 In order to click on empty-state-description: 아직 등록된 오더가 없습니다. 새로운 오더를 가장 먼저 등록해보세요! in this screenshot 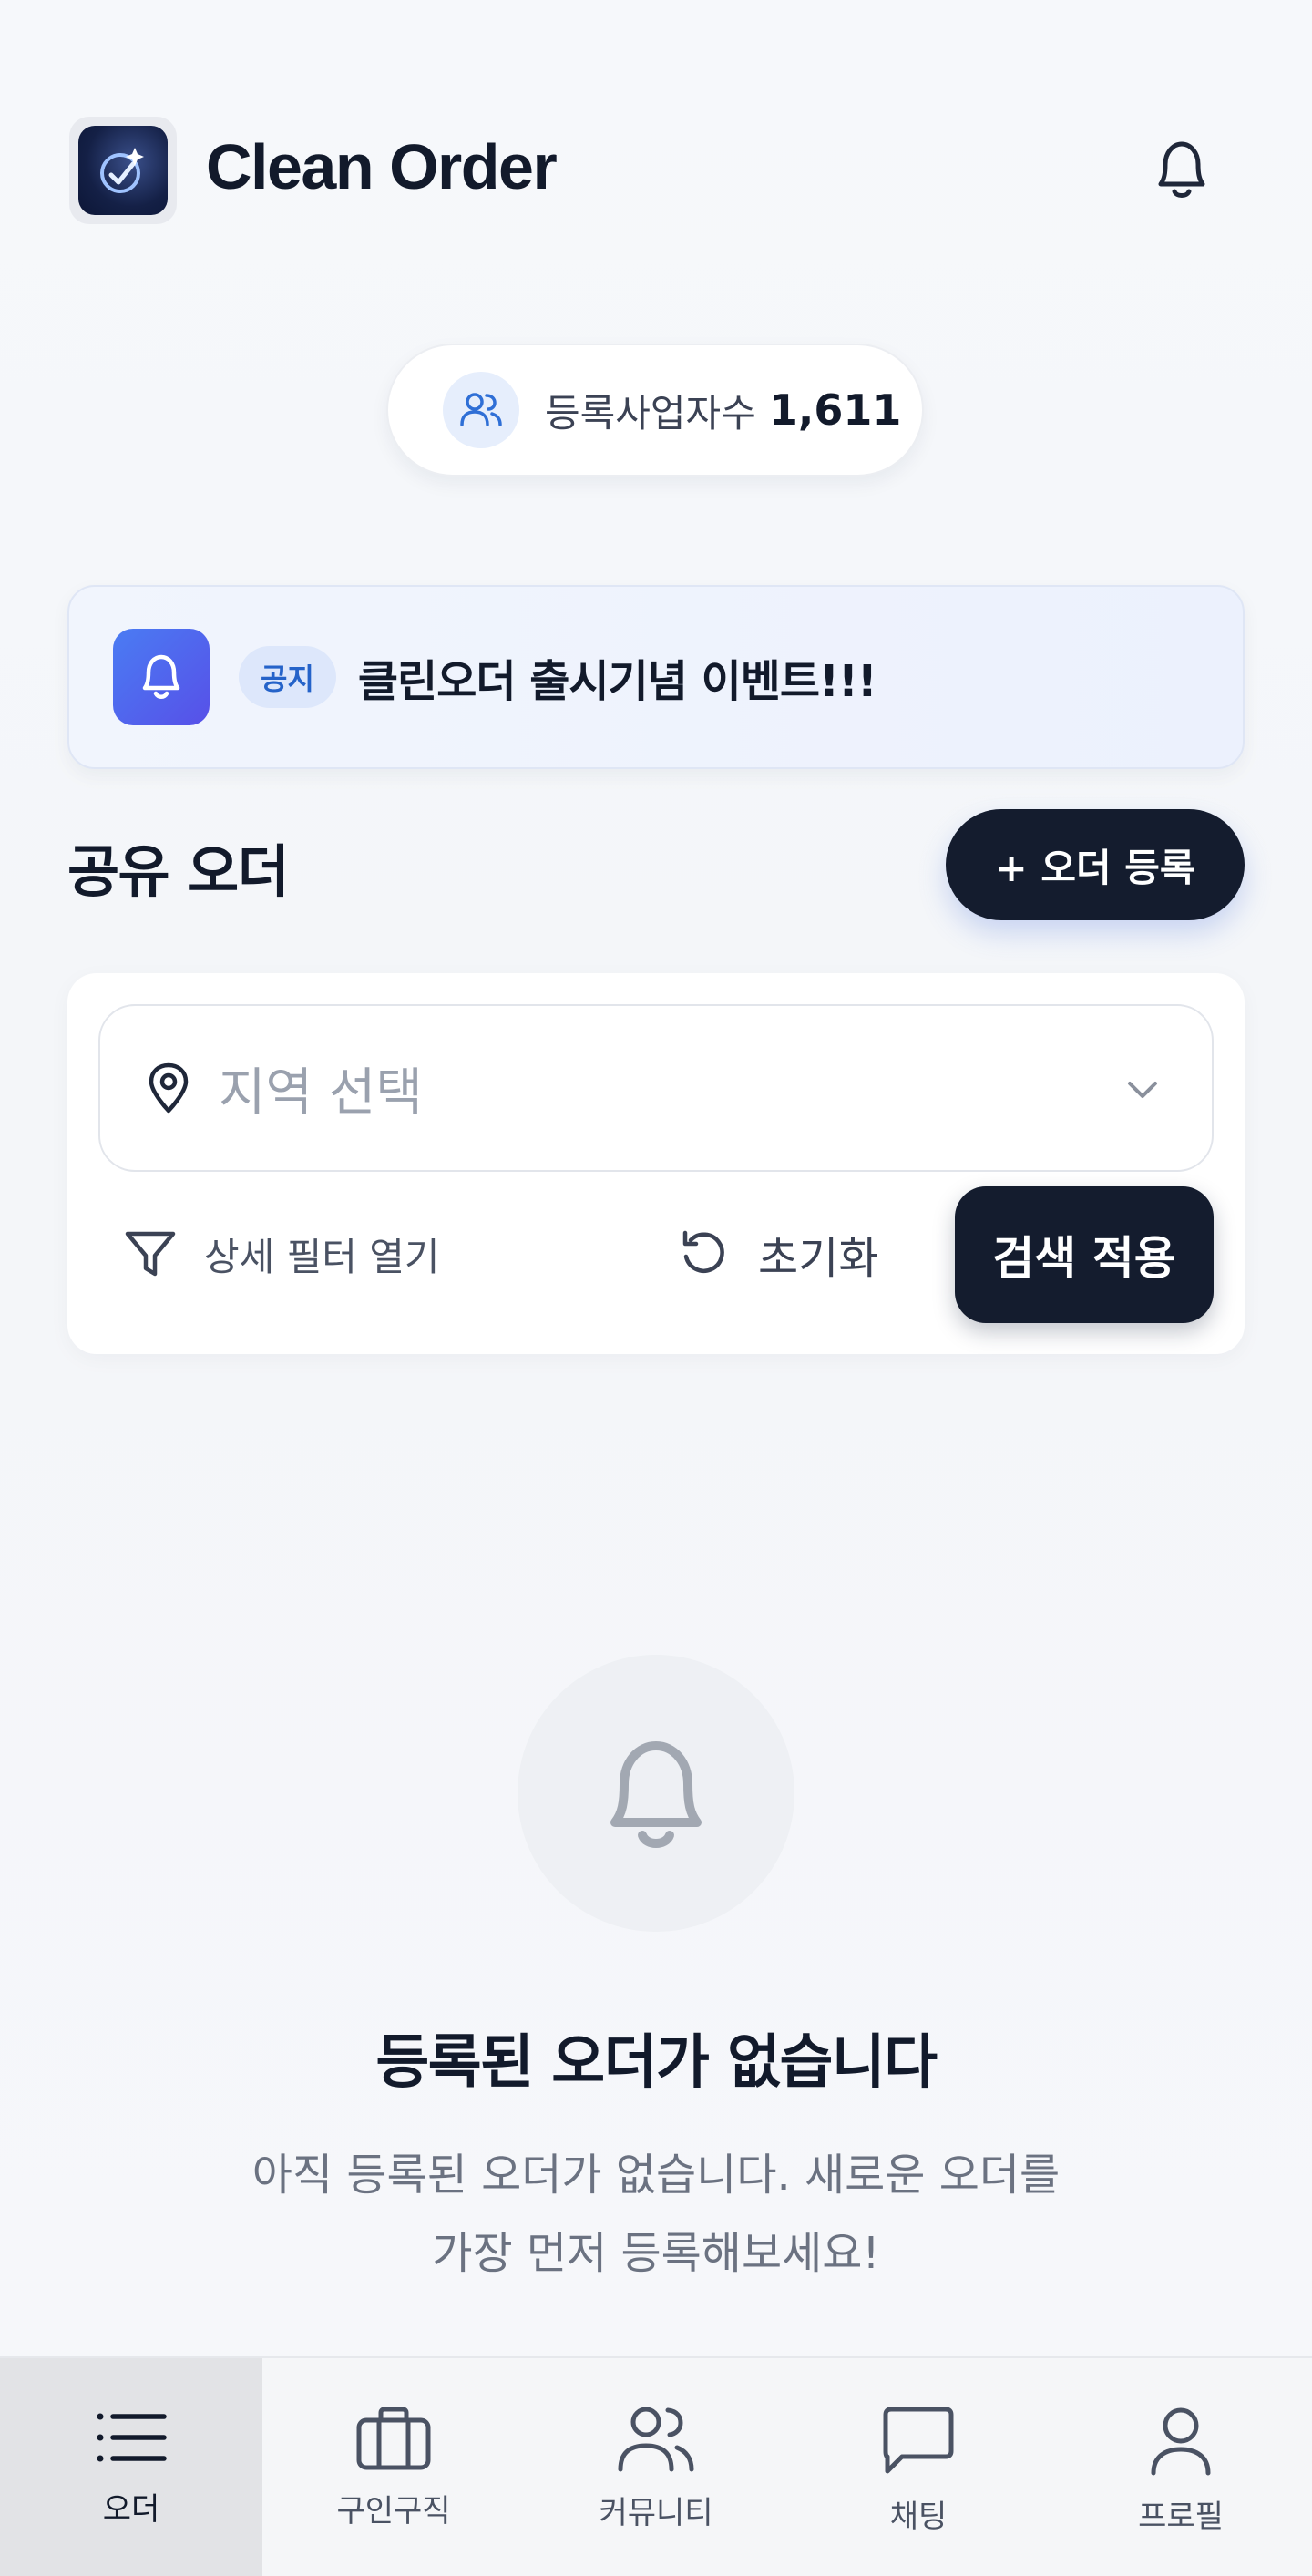, I will do `click(656, 2214)`.